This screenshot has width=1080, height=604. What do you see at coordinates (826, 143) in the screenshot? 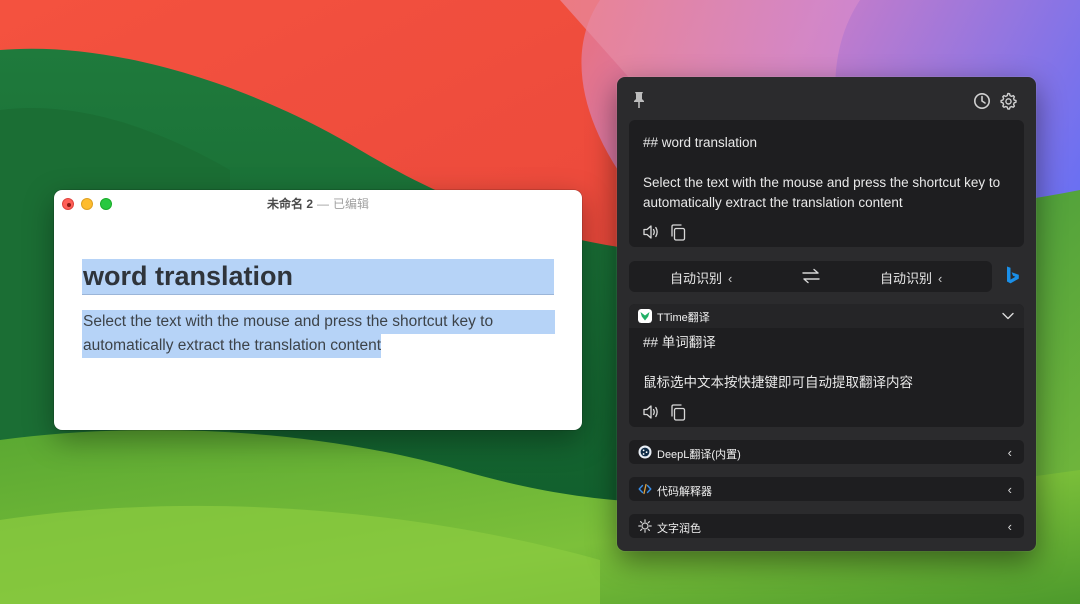
I see `source-text-line: ## word translation` at bounding box center [826, 143].